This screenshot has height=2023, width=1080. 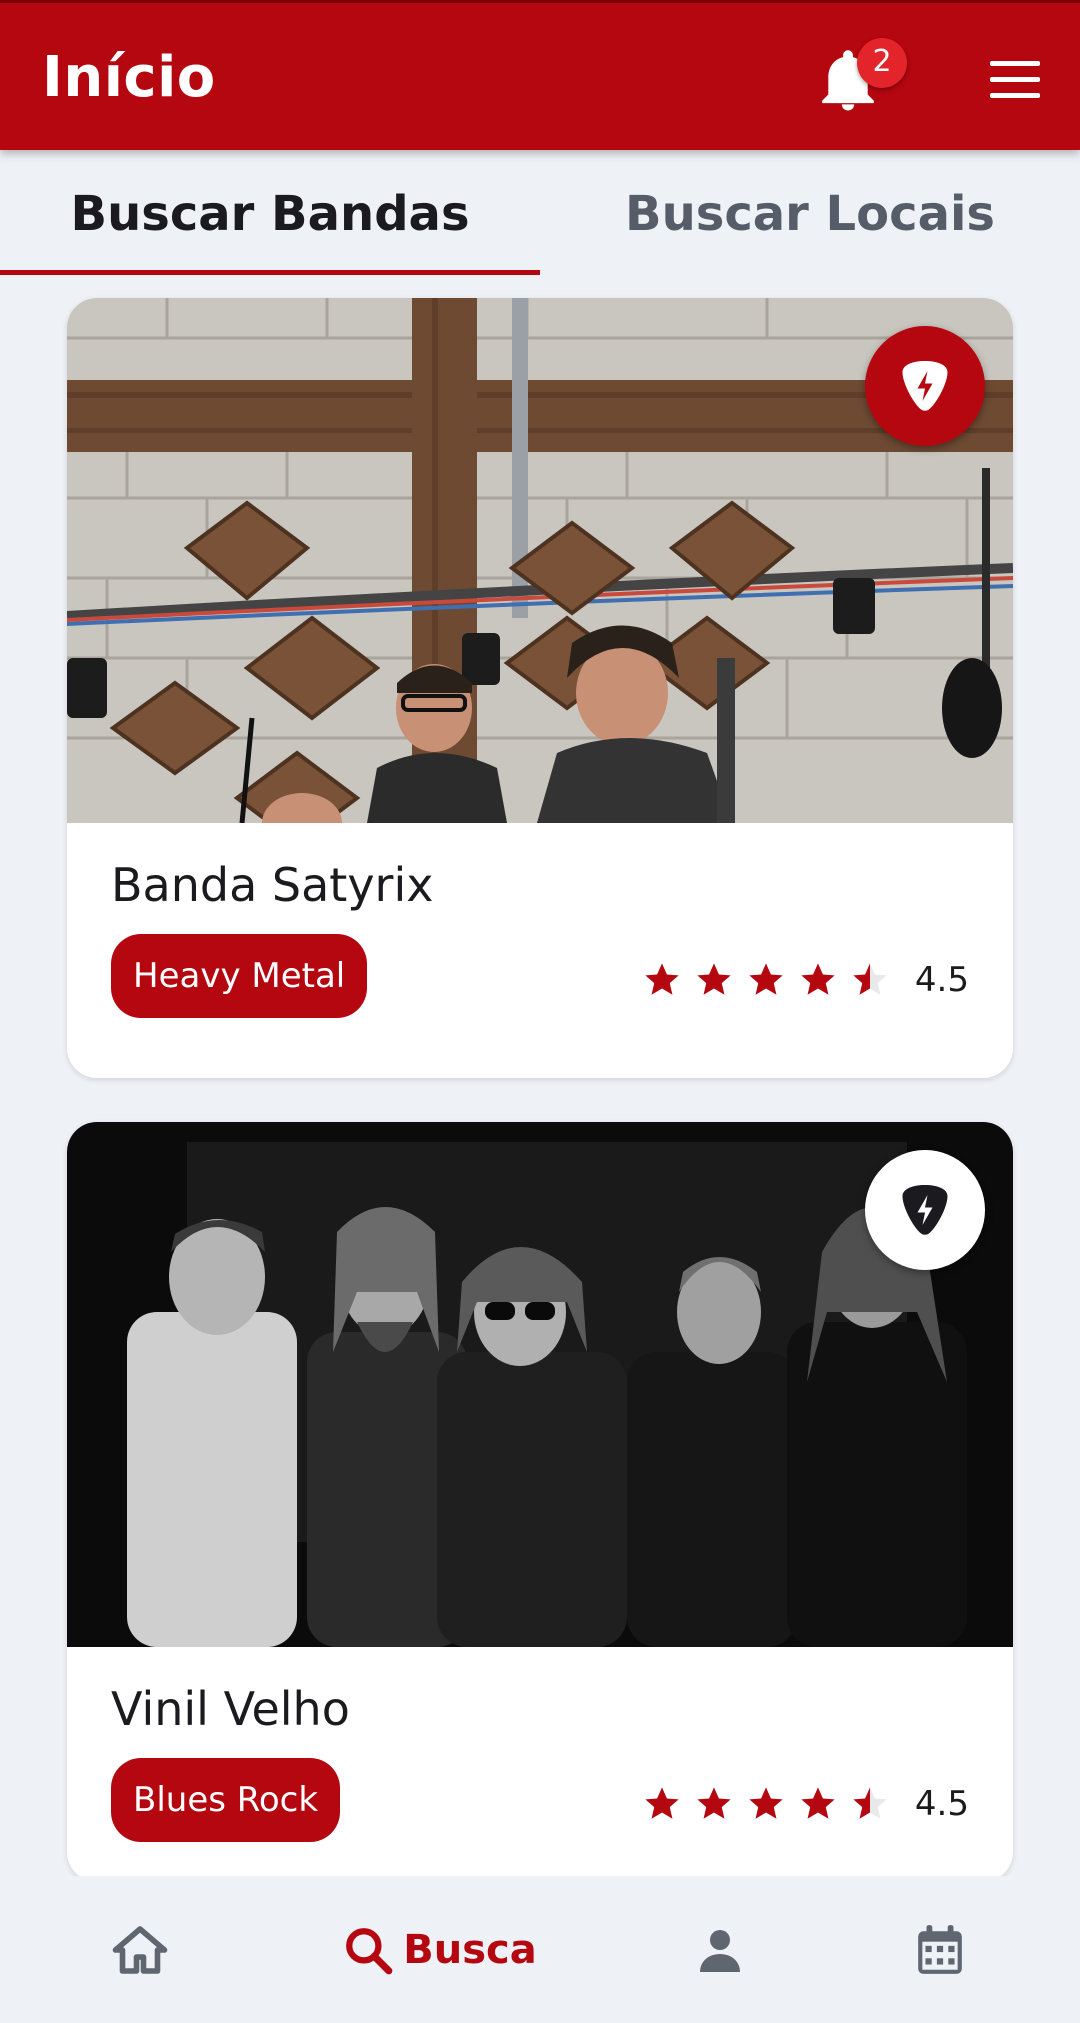 What do you see at coordinates (540, 75) in the screenshot?
I see `app-bar: Início 2` at bounding box center [540, 75].